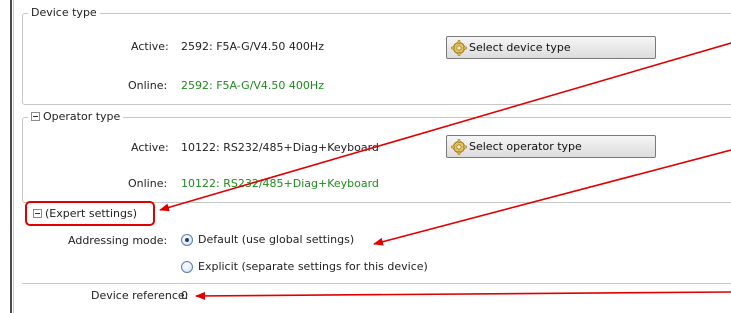  What do you see at coordinates (463, 295) in the screenshot?
I see `arrow-to-device-reference` at bounding box center [463, 295].